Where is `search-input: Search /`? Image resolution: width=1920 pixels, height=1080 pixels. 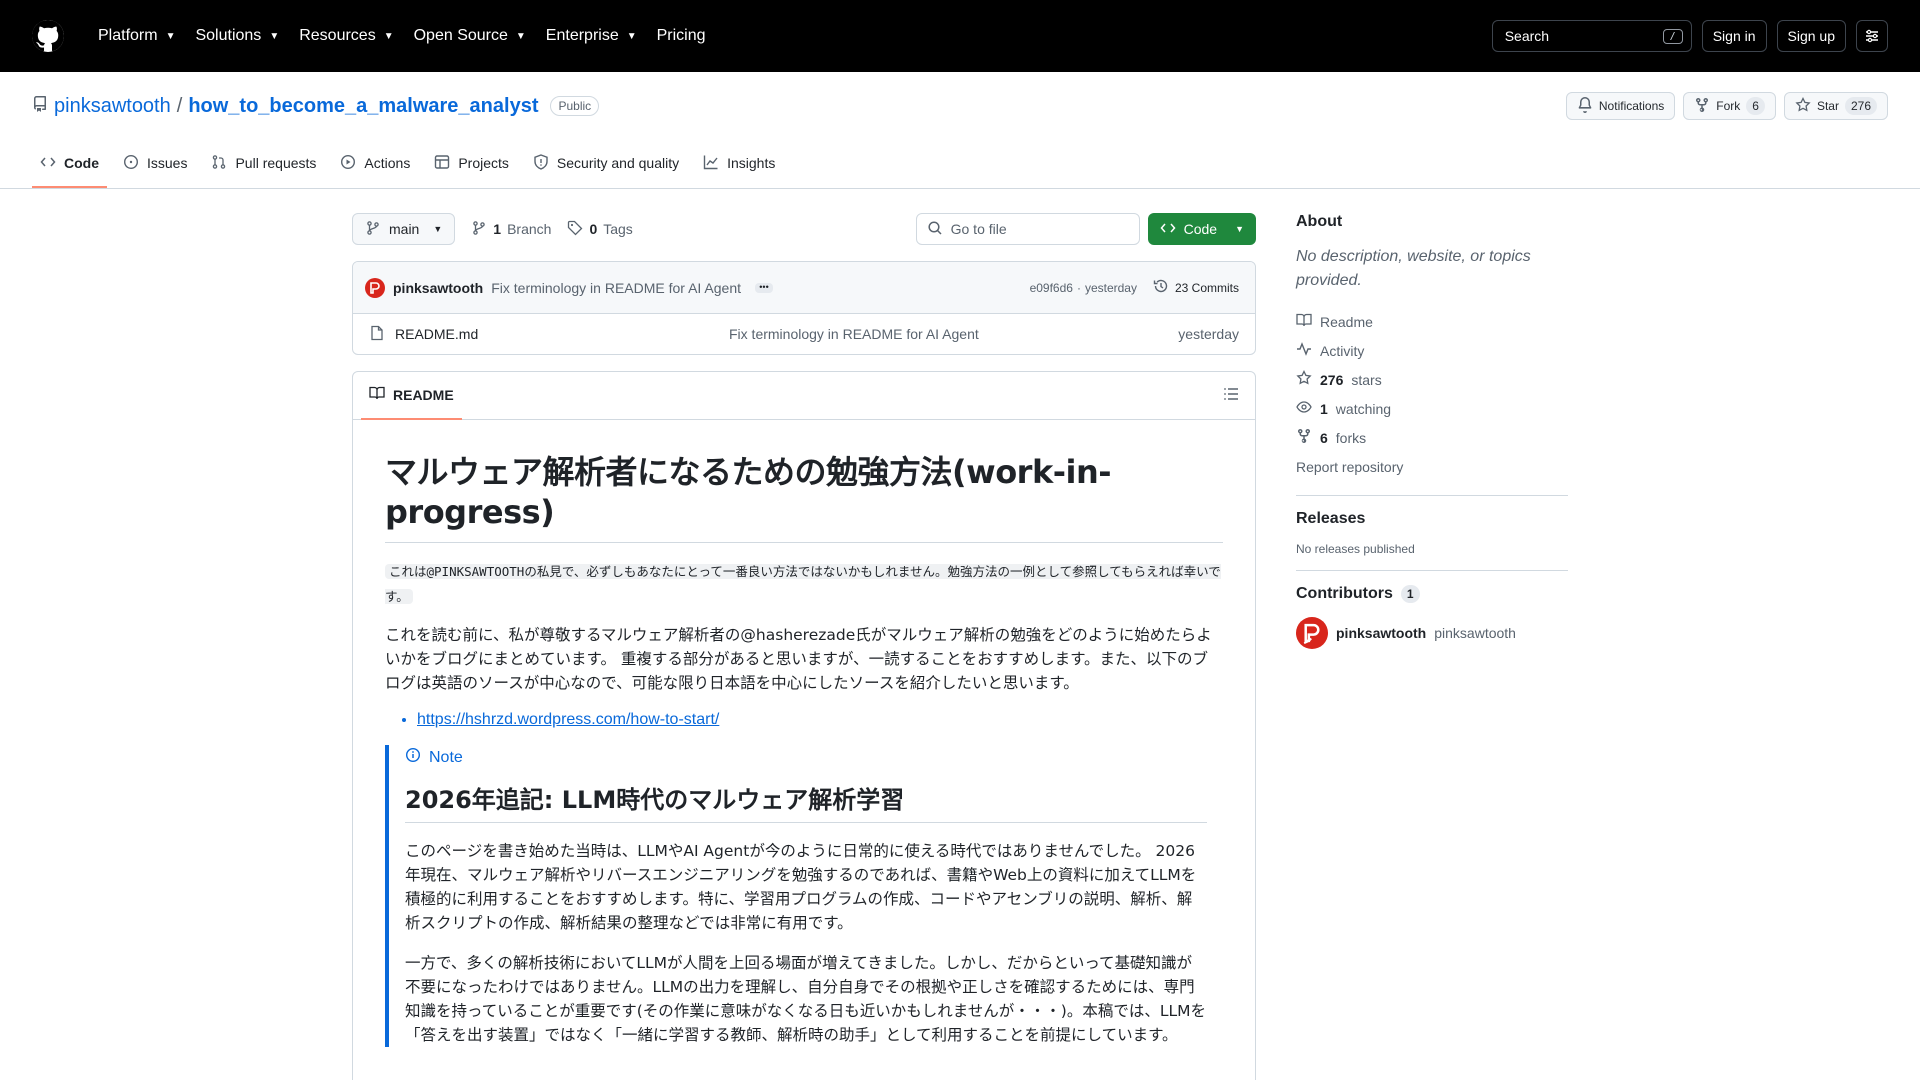
search-input: Search / is located at coordinates (1591, 36).